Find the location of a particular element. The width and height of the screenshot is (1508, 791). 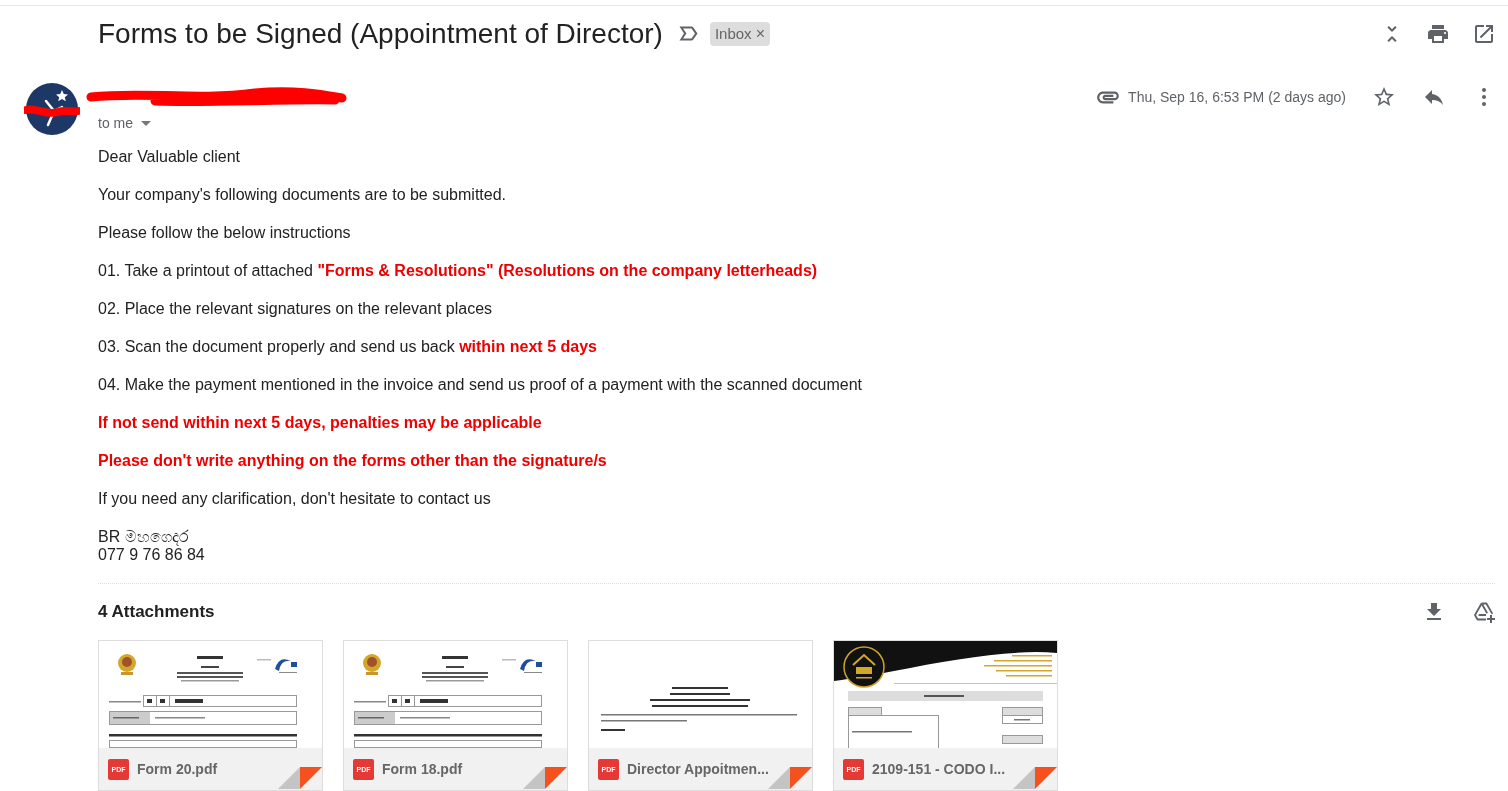

file-name: Form 18.pdf is located at coordinates (422, 769).